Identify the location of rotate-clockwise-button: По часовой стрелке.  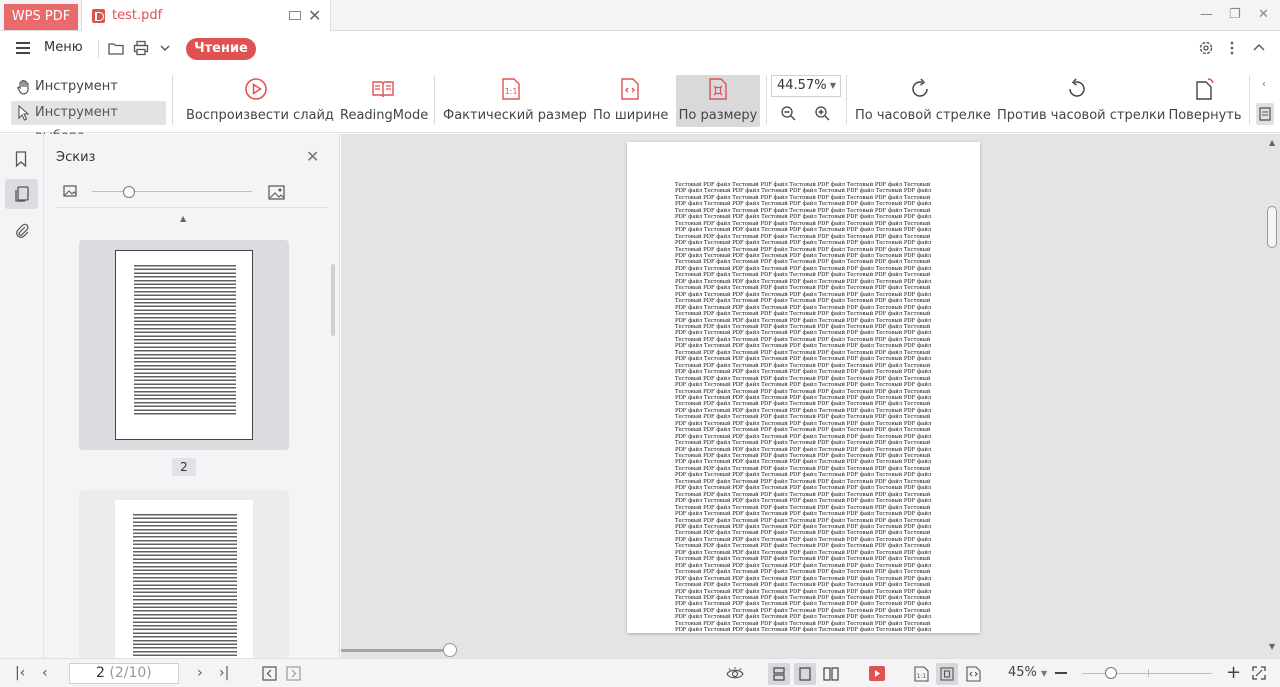
(923, 101).